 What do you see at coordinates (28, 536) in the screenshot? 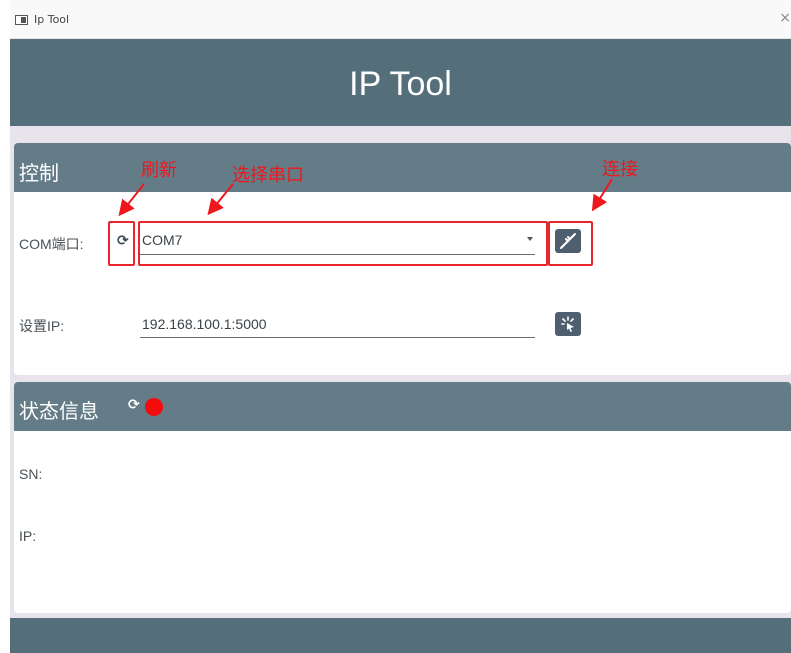
I see `ip-status-label: IP:` at bounding box center [28, 536].